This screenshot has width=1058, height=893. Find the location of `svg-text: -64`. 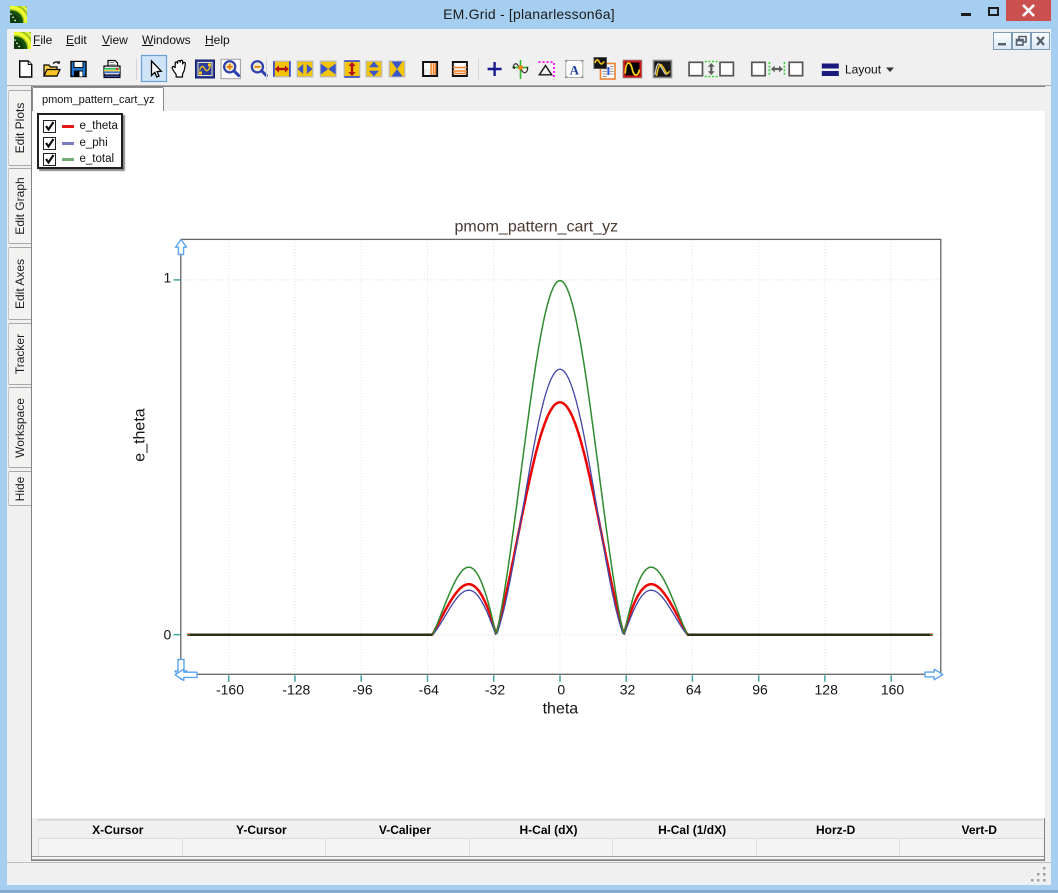

svg-text: -64 is located at coordinates (429, 690).